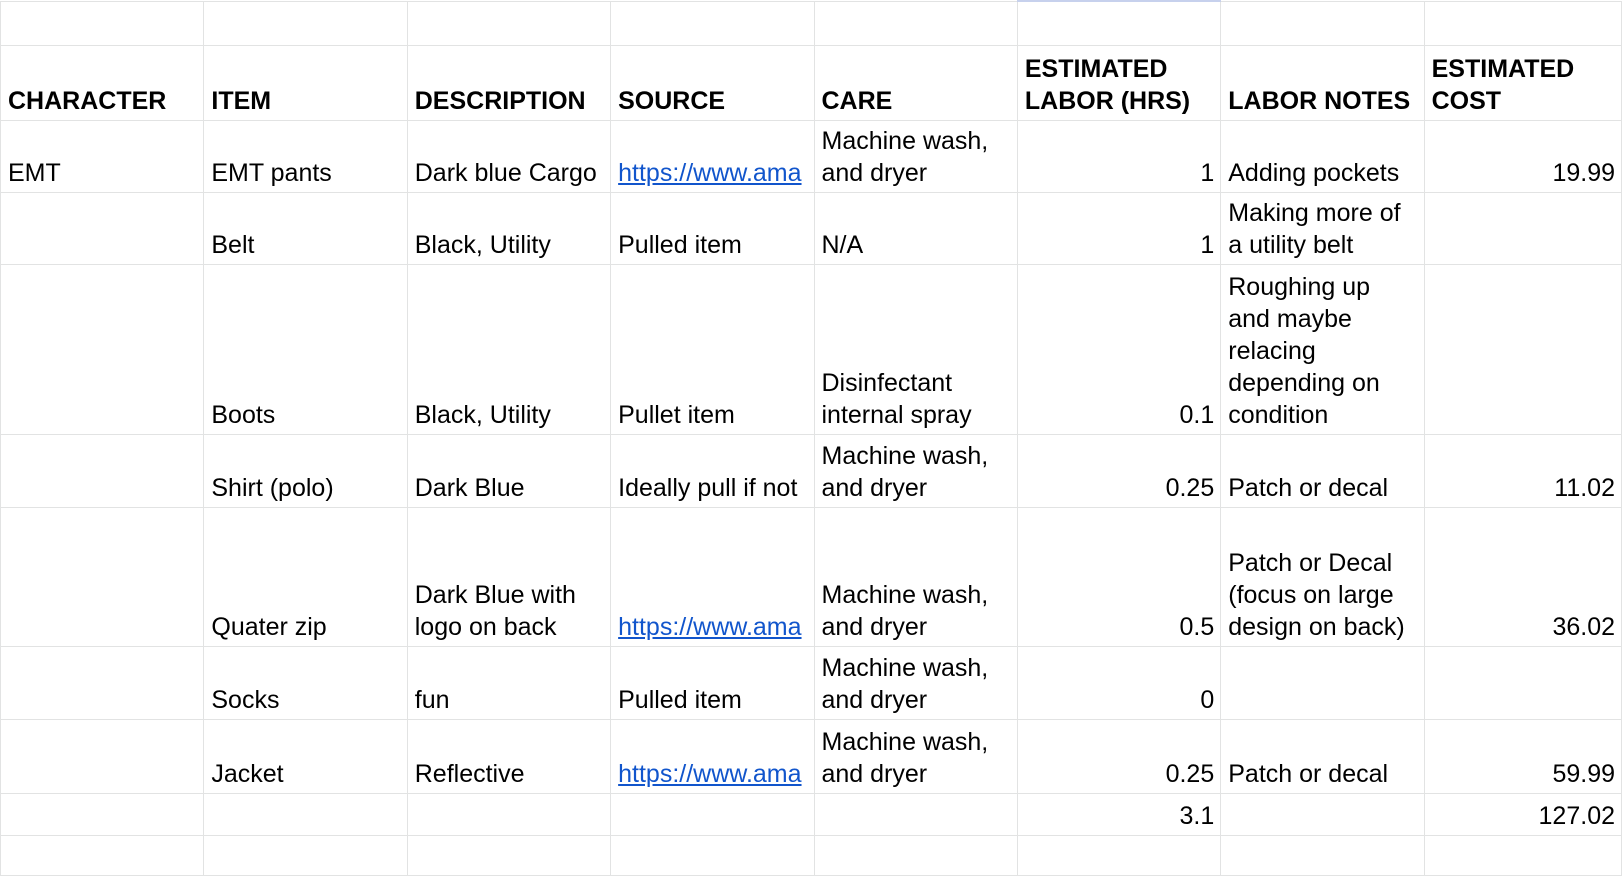  I want to click on cell-item: Socks, so click(305, 682).